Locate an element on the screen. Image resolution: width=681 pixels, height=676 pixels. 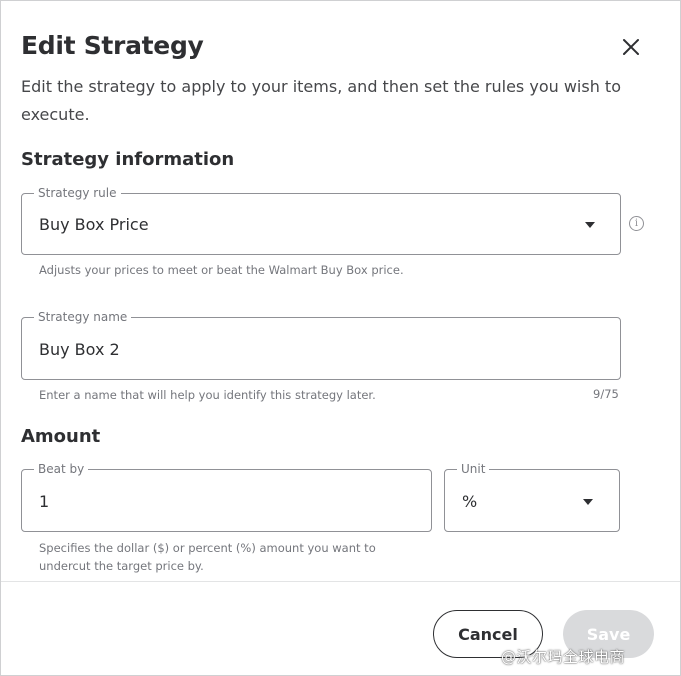
dialog-title: Edit Strategy is located at coordinates (112, 45).